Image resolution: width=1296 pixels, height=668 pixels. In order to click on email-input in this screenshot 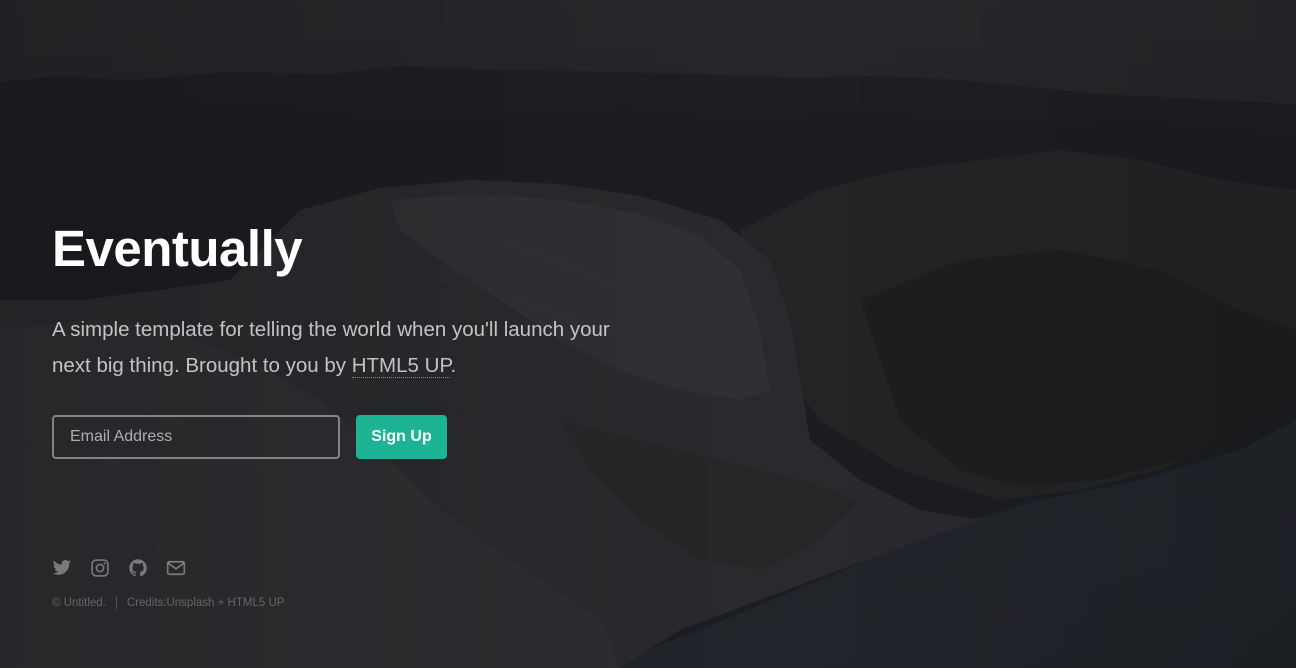, I will do `click(196, 437)`.